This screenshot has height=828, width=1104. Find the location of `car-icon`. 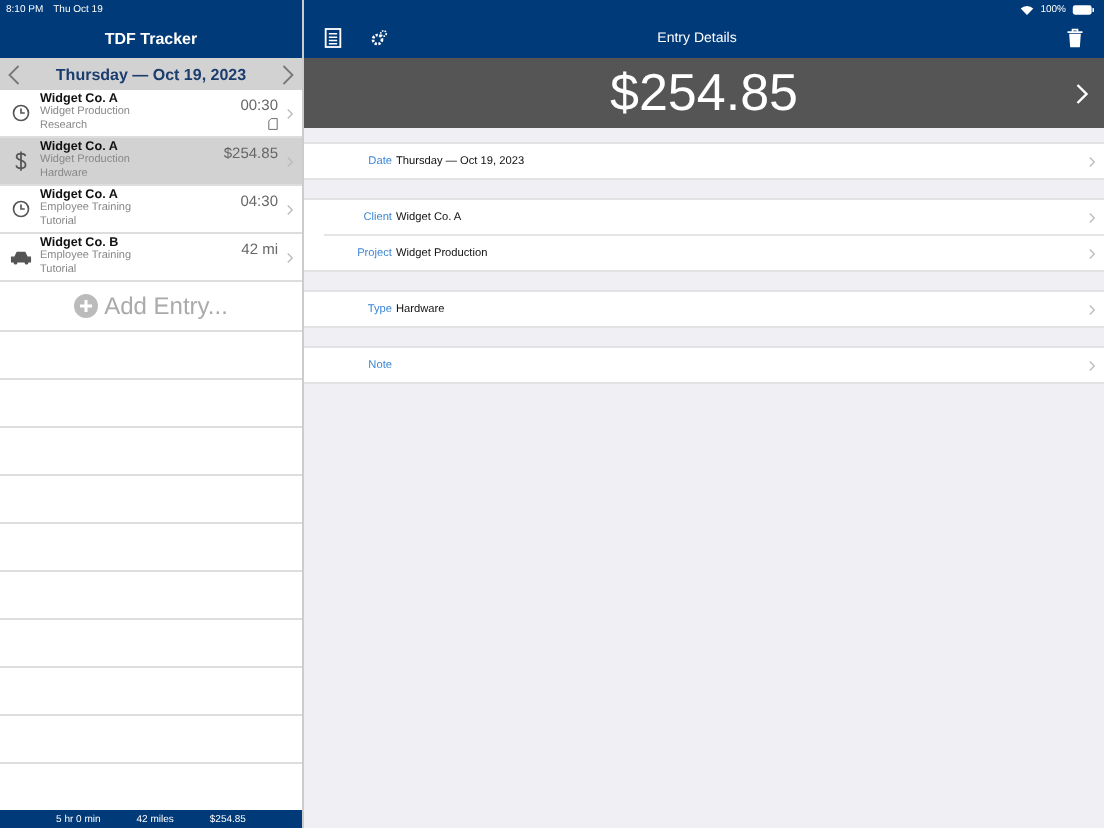

car-icon is located at coordinates (20, 257).